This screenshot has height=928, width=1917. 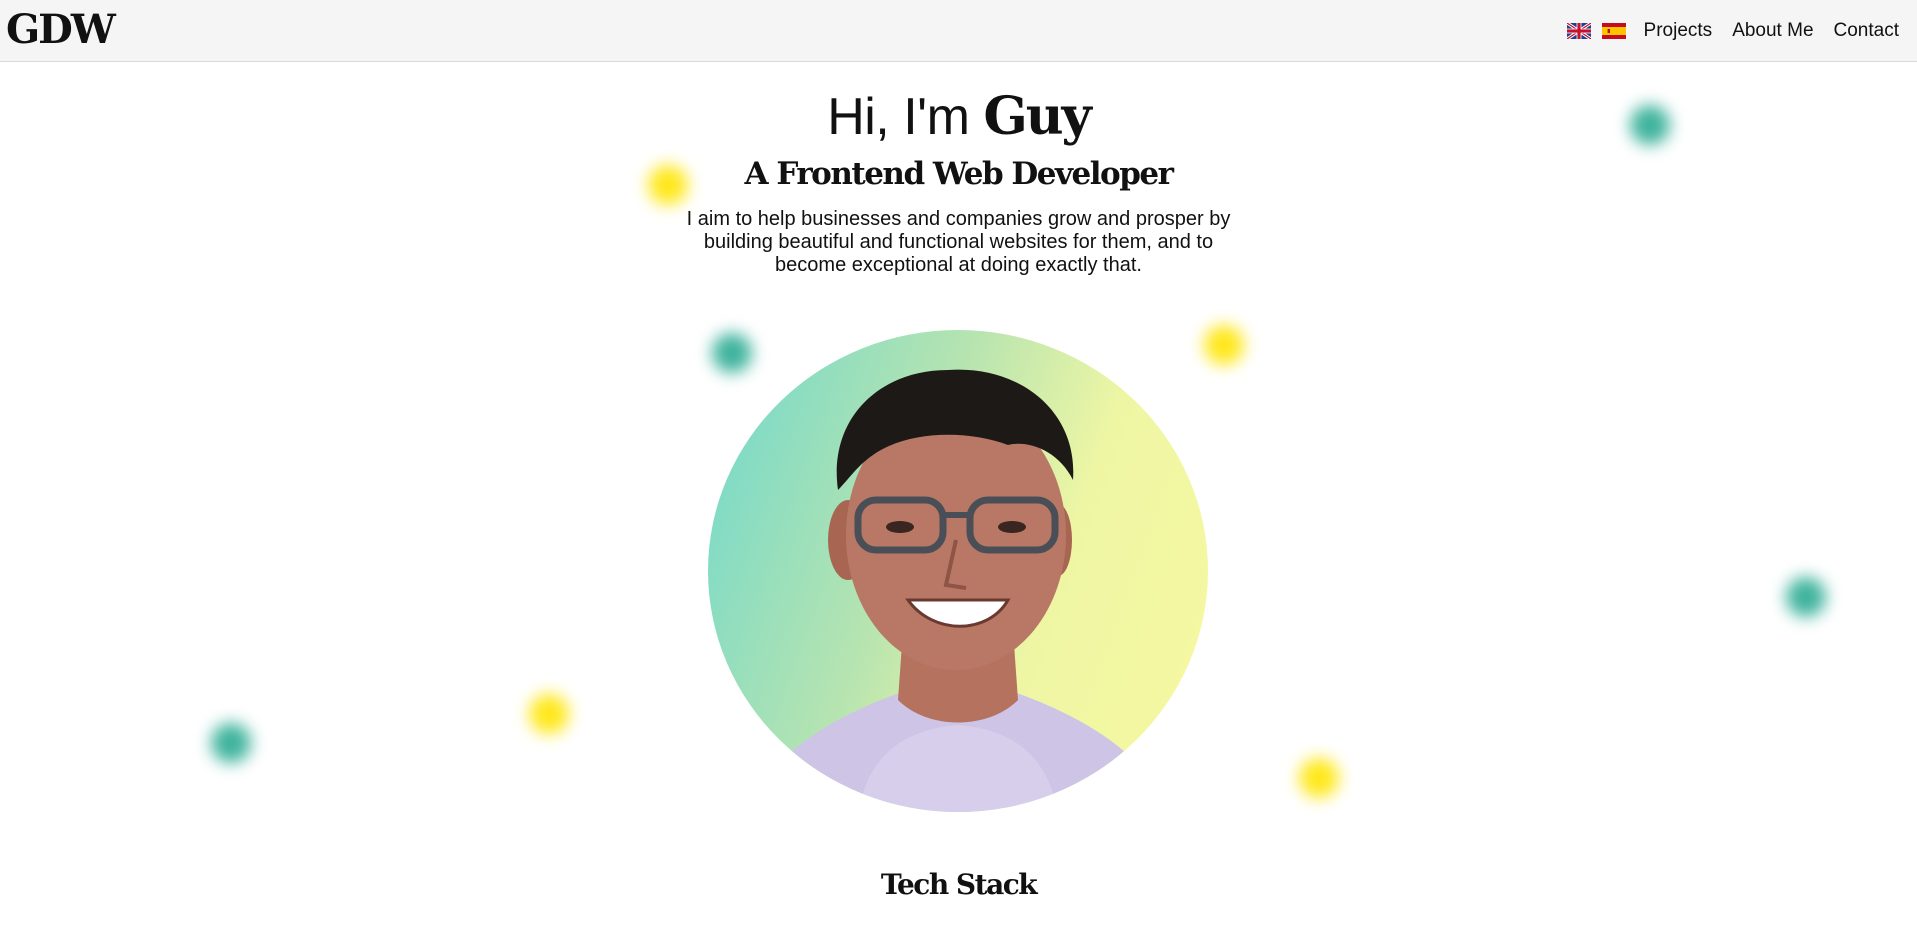 I want to click on profile-photo, so click(x=958, y=571).